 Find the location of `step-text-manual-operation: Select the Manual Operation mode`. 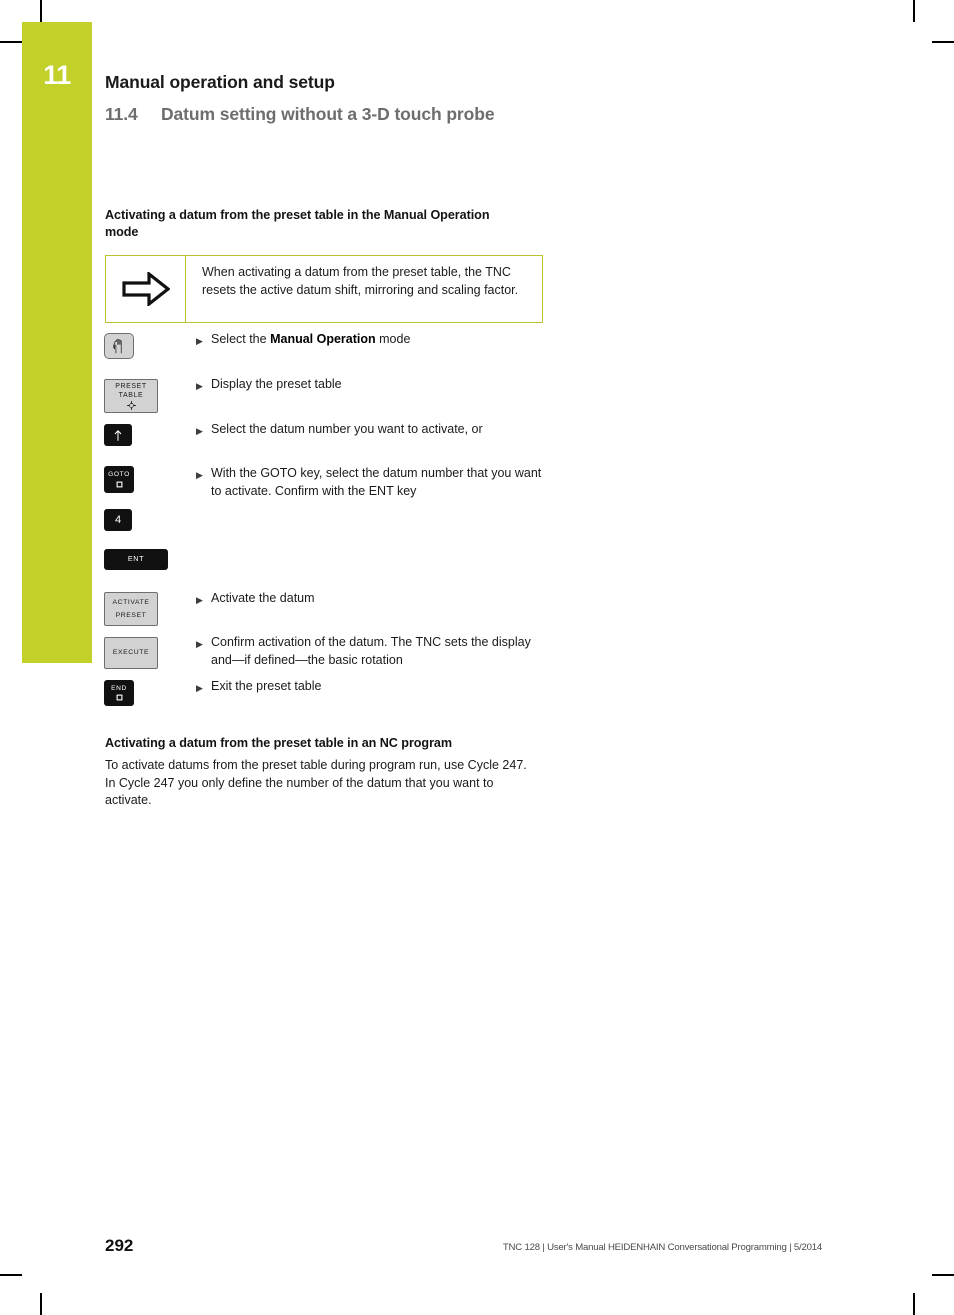

step-text-manual-operation: Select the Manual Operation mode is located at coordinates (311, 339).